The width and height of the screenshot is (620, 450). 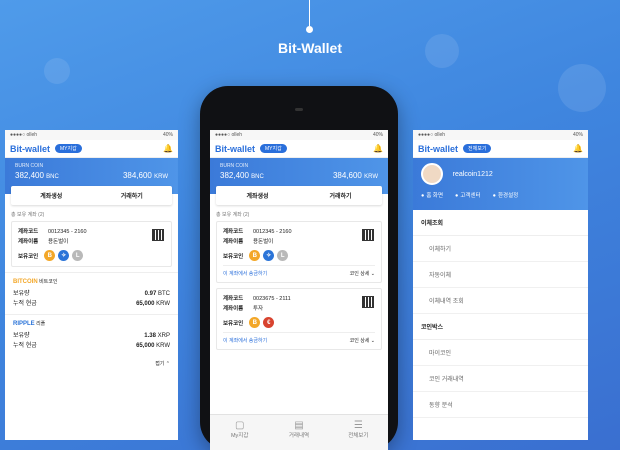 What do you see at coordinates (29, 166) in the screenshot?
I see `coin-label: BURN COIN` at bounding box center [29, 166].